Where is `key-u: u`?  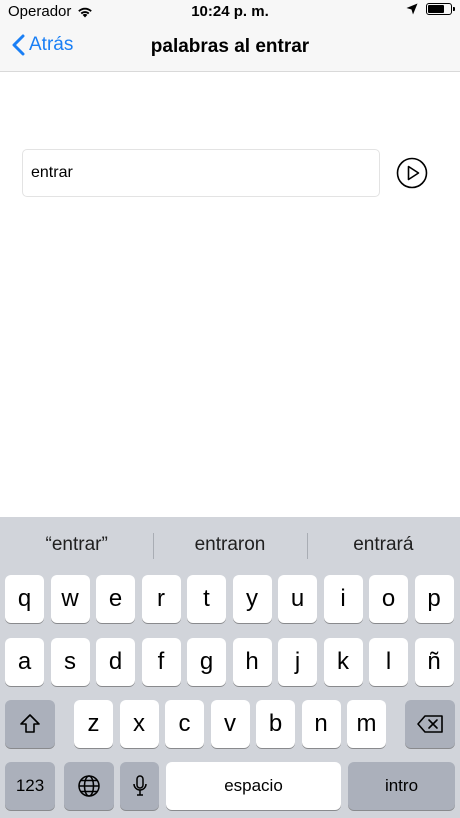
key-u: u is located at coordinates (297, 599).